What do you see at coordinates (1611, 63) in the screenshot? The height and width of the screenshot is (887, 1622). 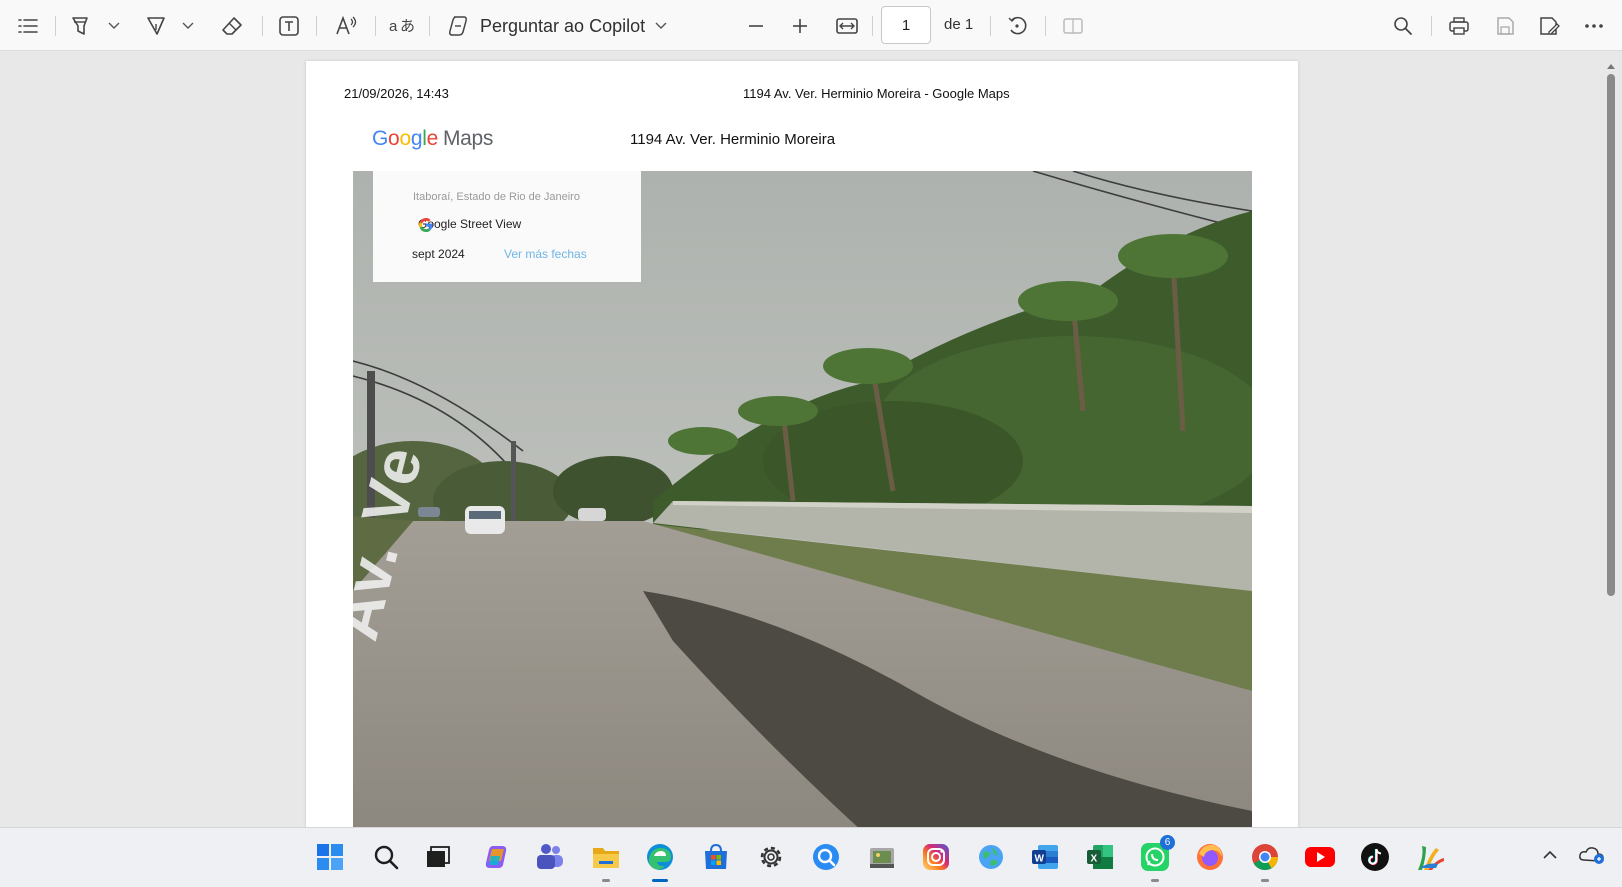 I see `scroll-up-arrow-icon` at bounding box center [1611, 63].